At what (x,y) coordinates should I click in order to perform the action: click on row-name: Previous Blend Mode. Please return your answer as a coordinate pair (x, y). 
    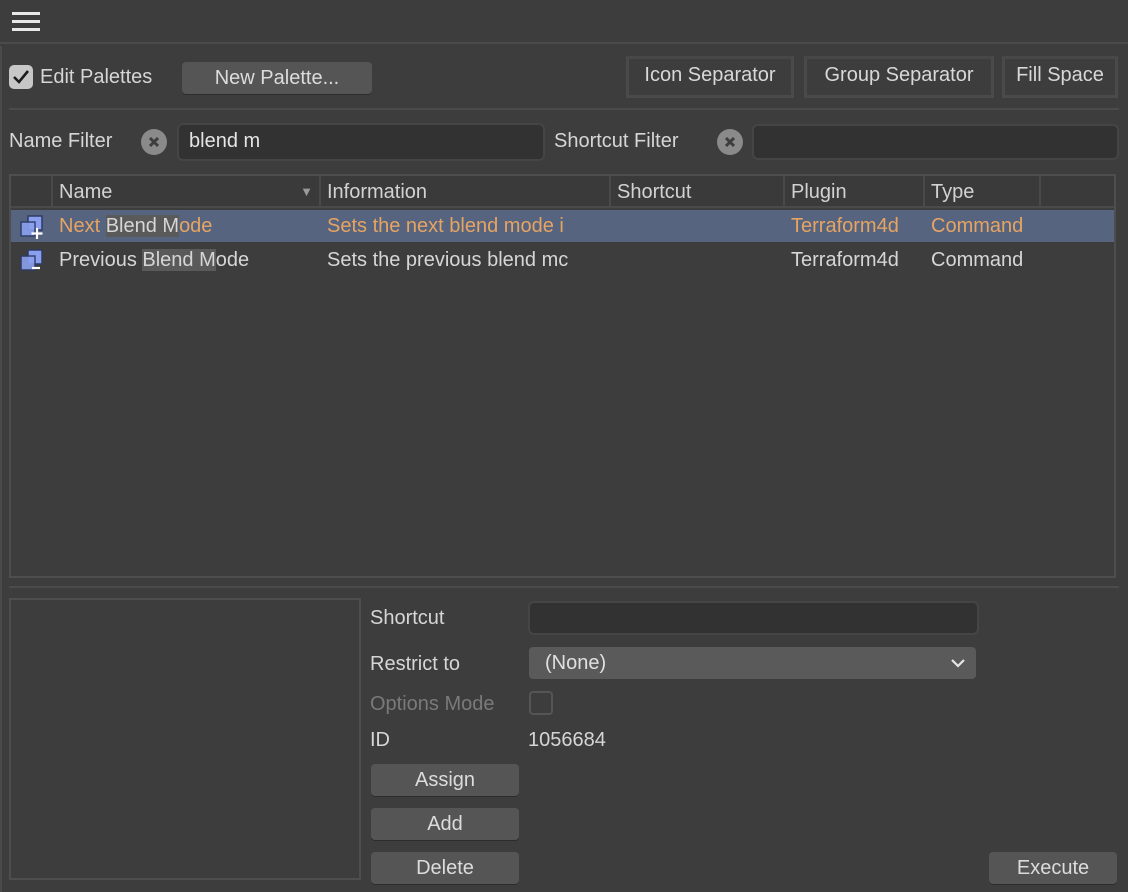
    Looking at the image, I should click on (154, 260).